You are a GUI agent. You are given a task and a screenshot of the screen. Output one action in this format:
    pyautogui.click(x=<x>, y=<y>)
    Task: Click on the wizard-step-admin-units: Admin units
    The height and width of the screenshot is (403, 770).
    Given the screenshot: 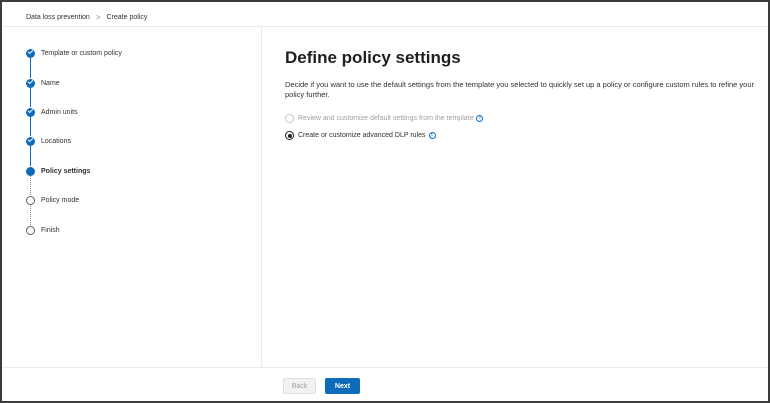 What is the action you would take?
    pyautogui.click(x=52, y=112)
    